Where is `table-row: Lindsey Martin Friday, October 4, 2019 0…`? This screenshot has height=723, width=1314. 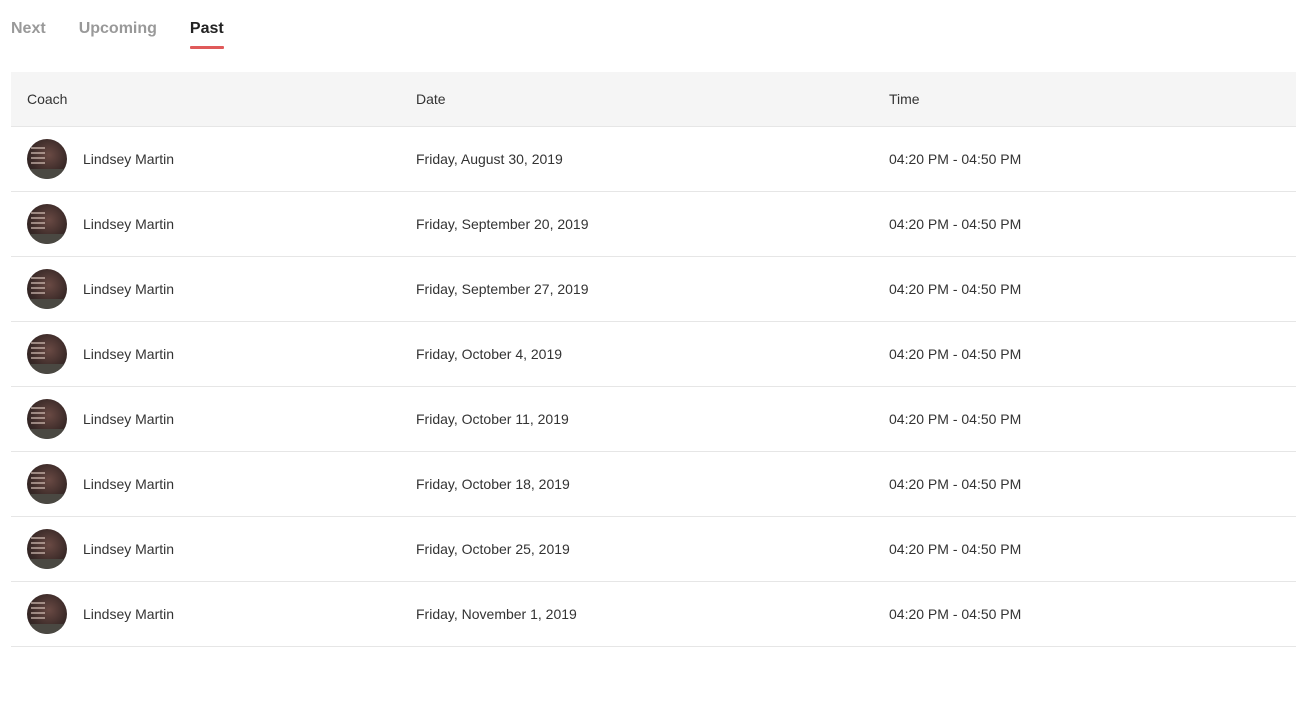
table-row: Lindsey Martin Friday, October 4, 2019 0… is located at coordinates (653, 354).